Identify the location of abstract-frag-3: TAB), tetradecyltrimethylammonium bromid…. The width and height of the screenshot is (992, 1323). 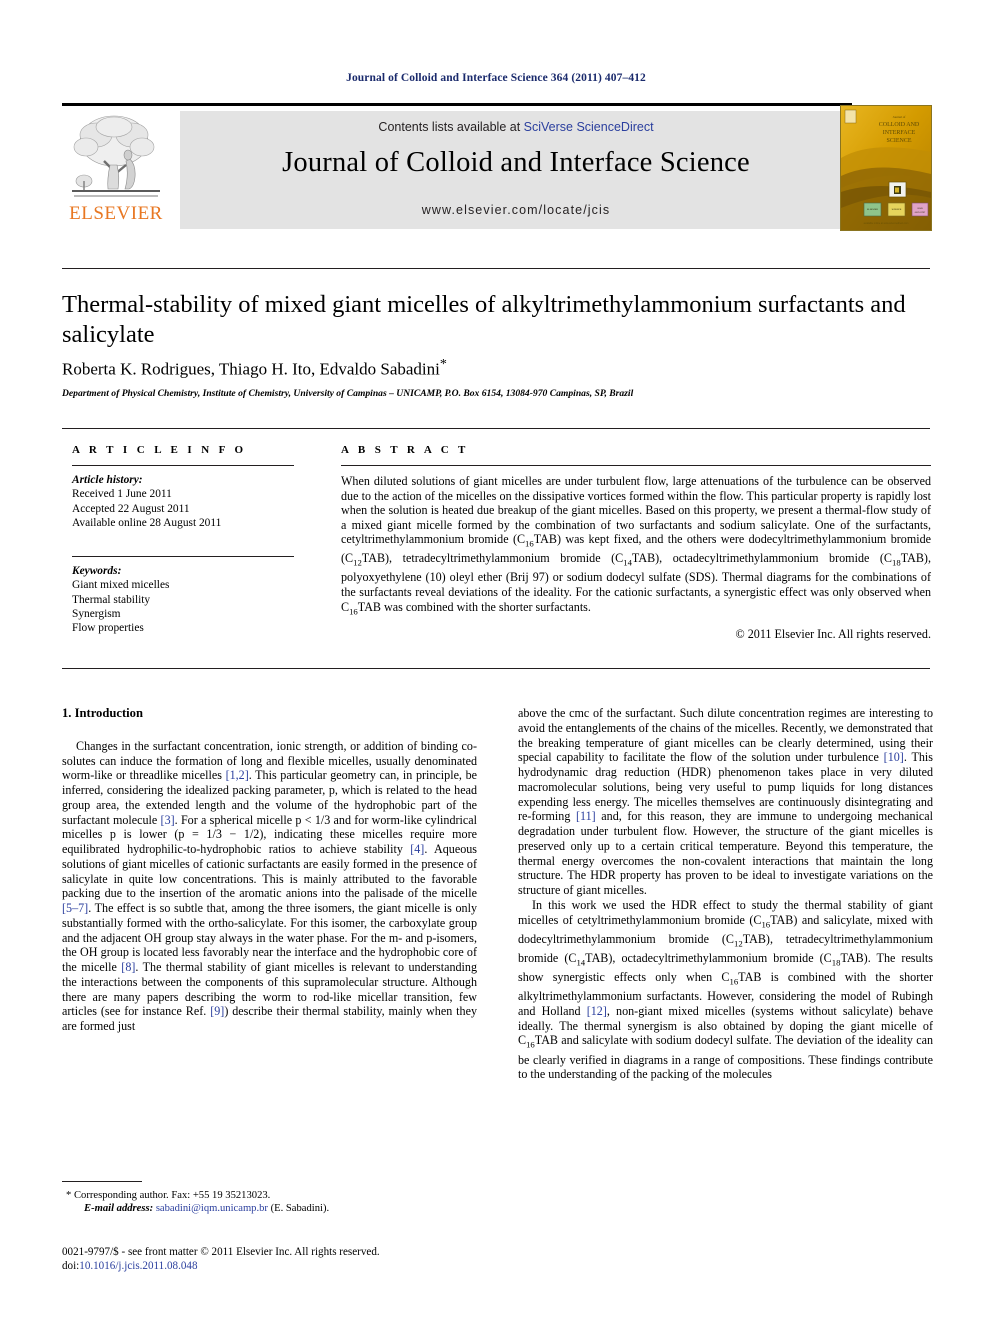
(492, 558).